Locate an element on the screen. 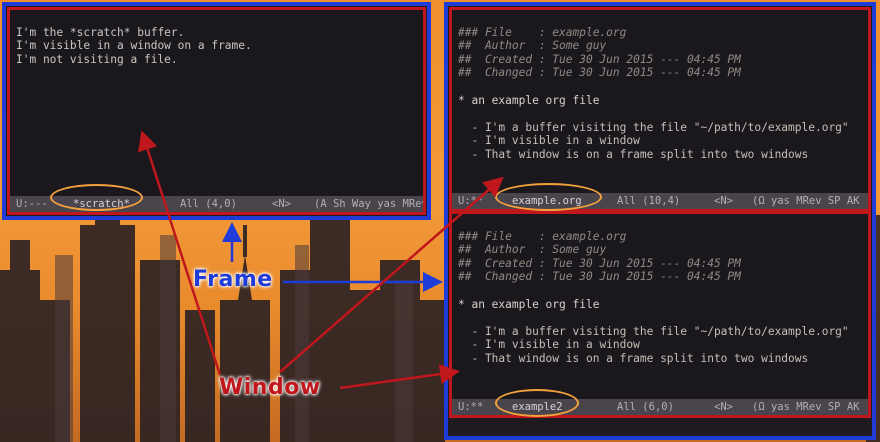 This screenshot has width=880, height=442. scratch-line: I'm visible in a window on a frame. is located at coordinates (134, 46).